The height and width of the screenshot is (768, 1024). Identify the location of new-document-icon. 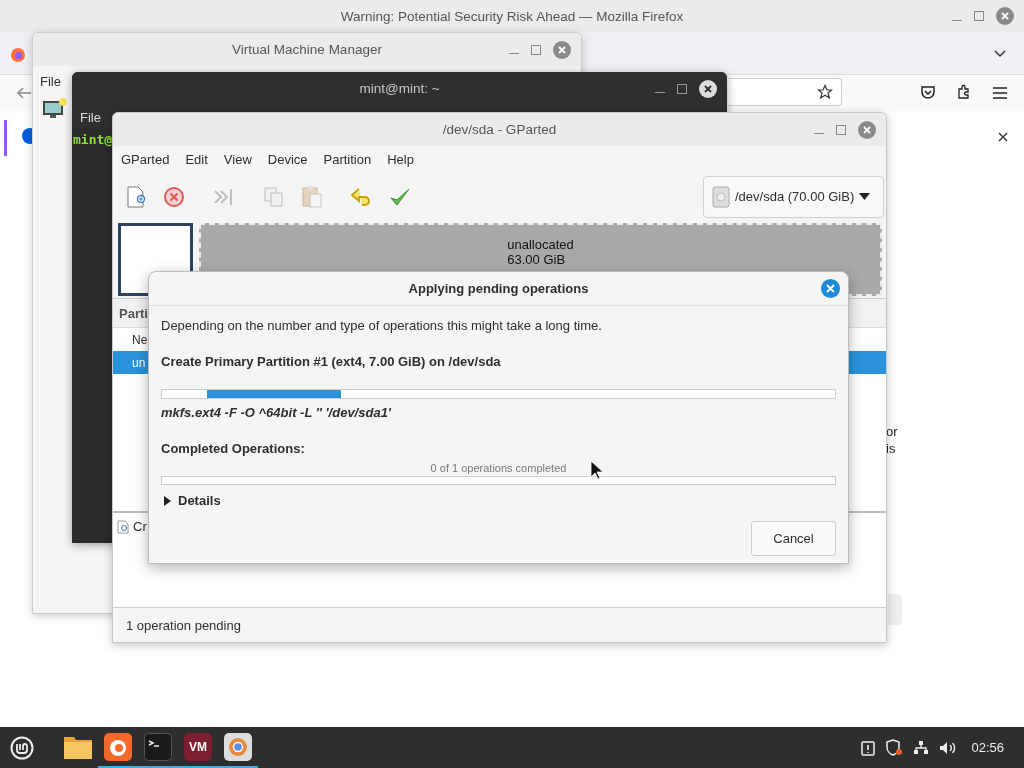
(136, 196).